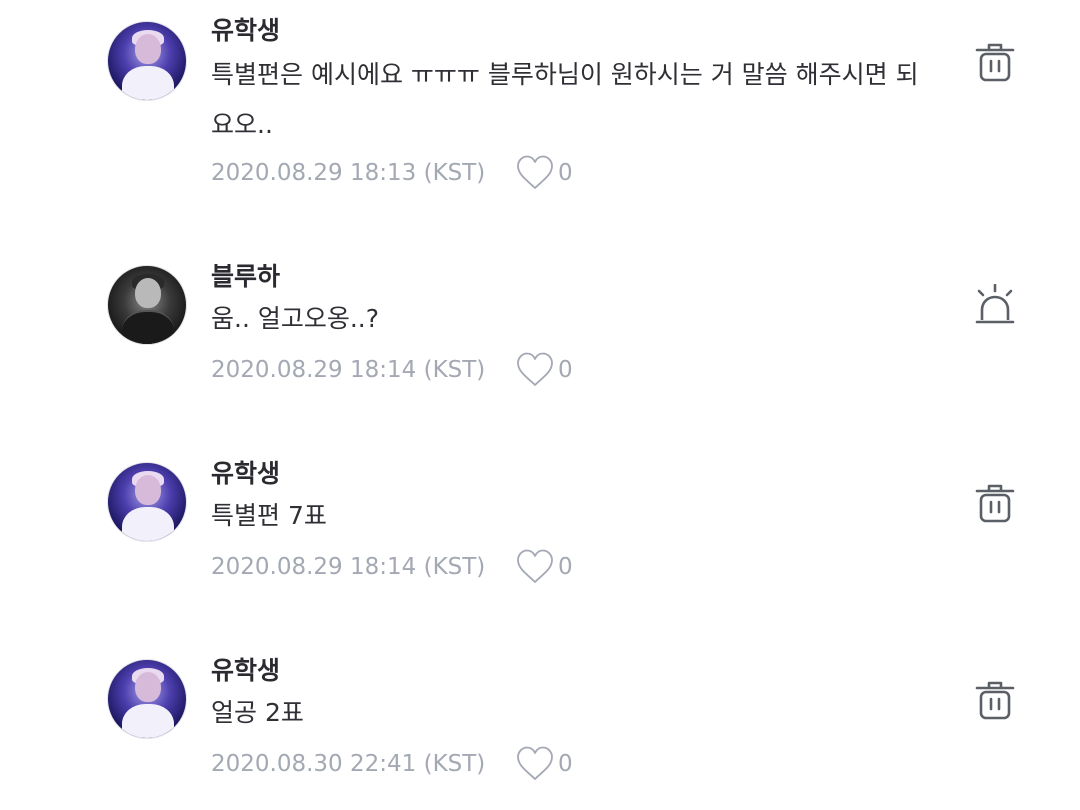  Describe the element at coordinates (257, 712) in the screenshot. I see `comment-text: 얼공 2표` at that location.